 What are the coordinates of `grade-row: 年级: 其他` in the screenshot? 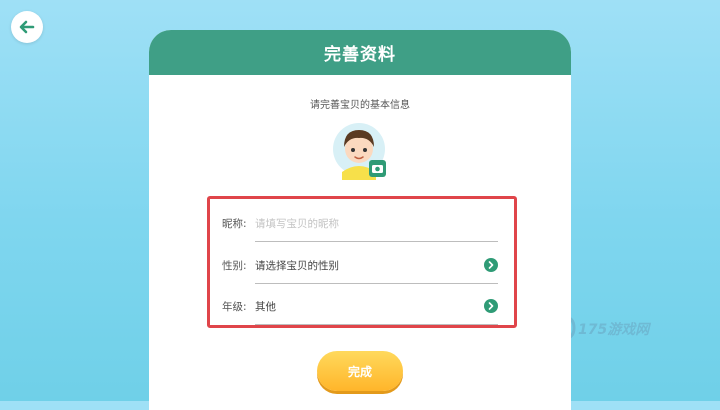 It's located at (360, 309).